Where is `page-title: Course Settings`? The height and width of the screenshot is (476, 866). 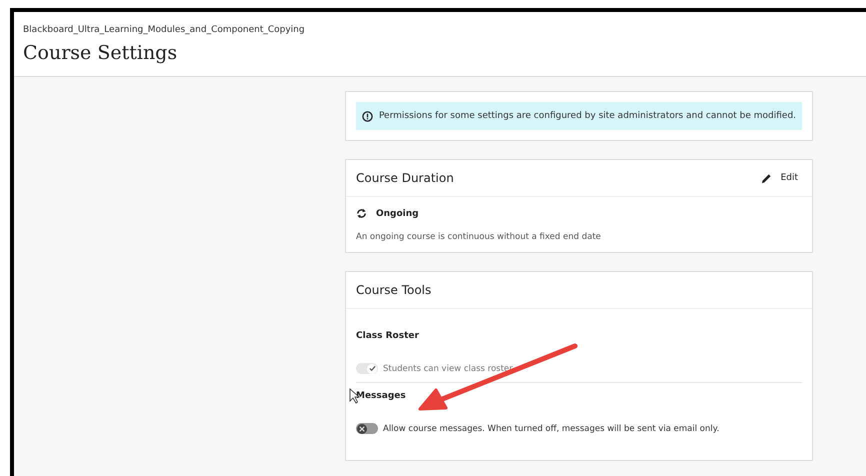 page-title: Course Settings is located at coordinates (100, 53).